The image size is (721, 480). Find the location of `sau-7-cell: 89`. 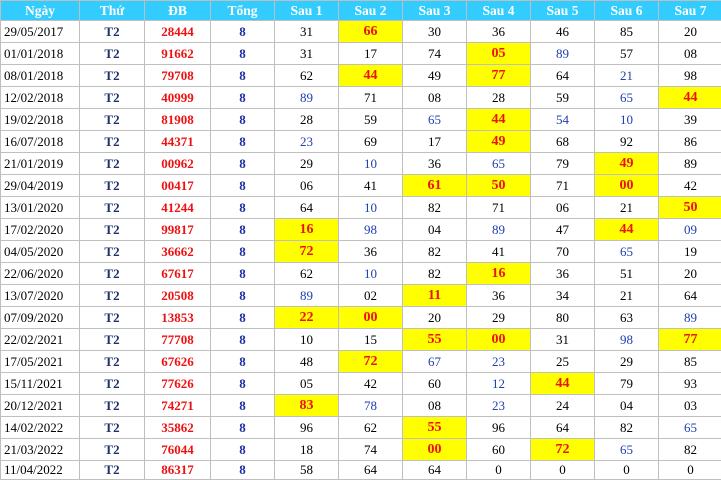

sau-7-cell: 89 is located at coordinates (690, 318).